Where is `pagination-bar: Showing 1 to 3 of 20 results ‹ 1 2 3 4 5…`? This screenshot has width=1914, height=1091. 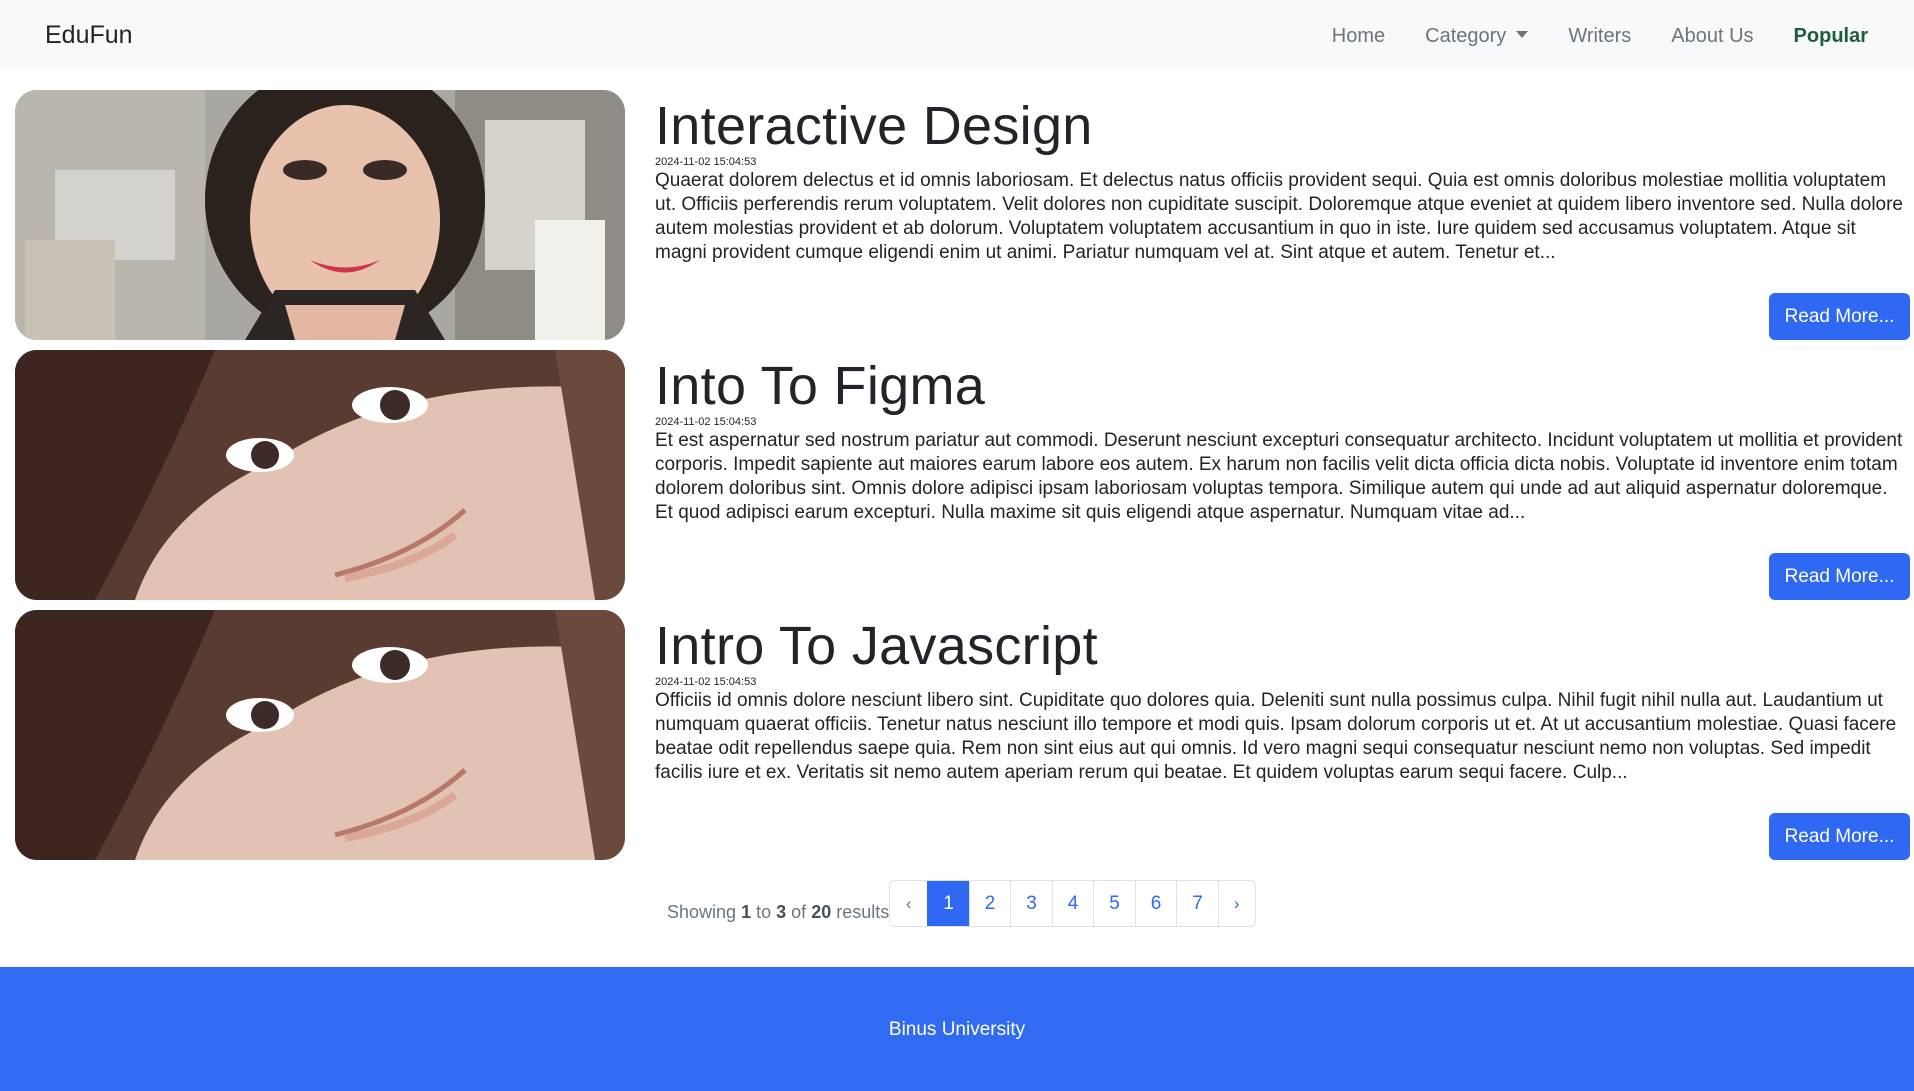 pagination-bar: Showing 1 to 3 of 20 results ‹ 1 2 3 4 5… is located at coordinates (961, 903).